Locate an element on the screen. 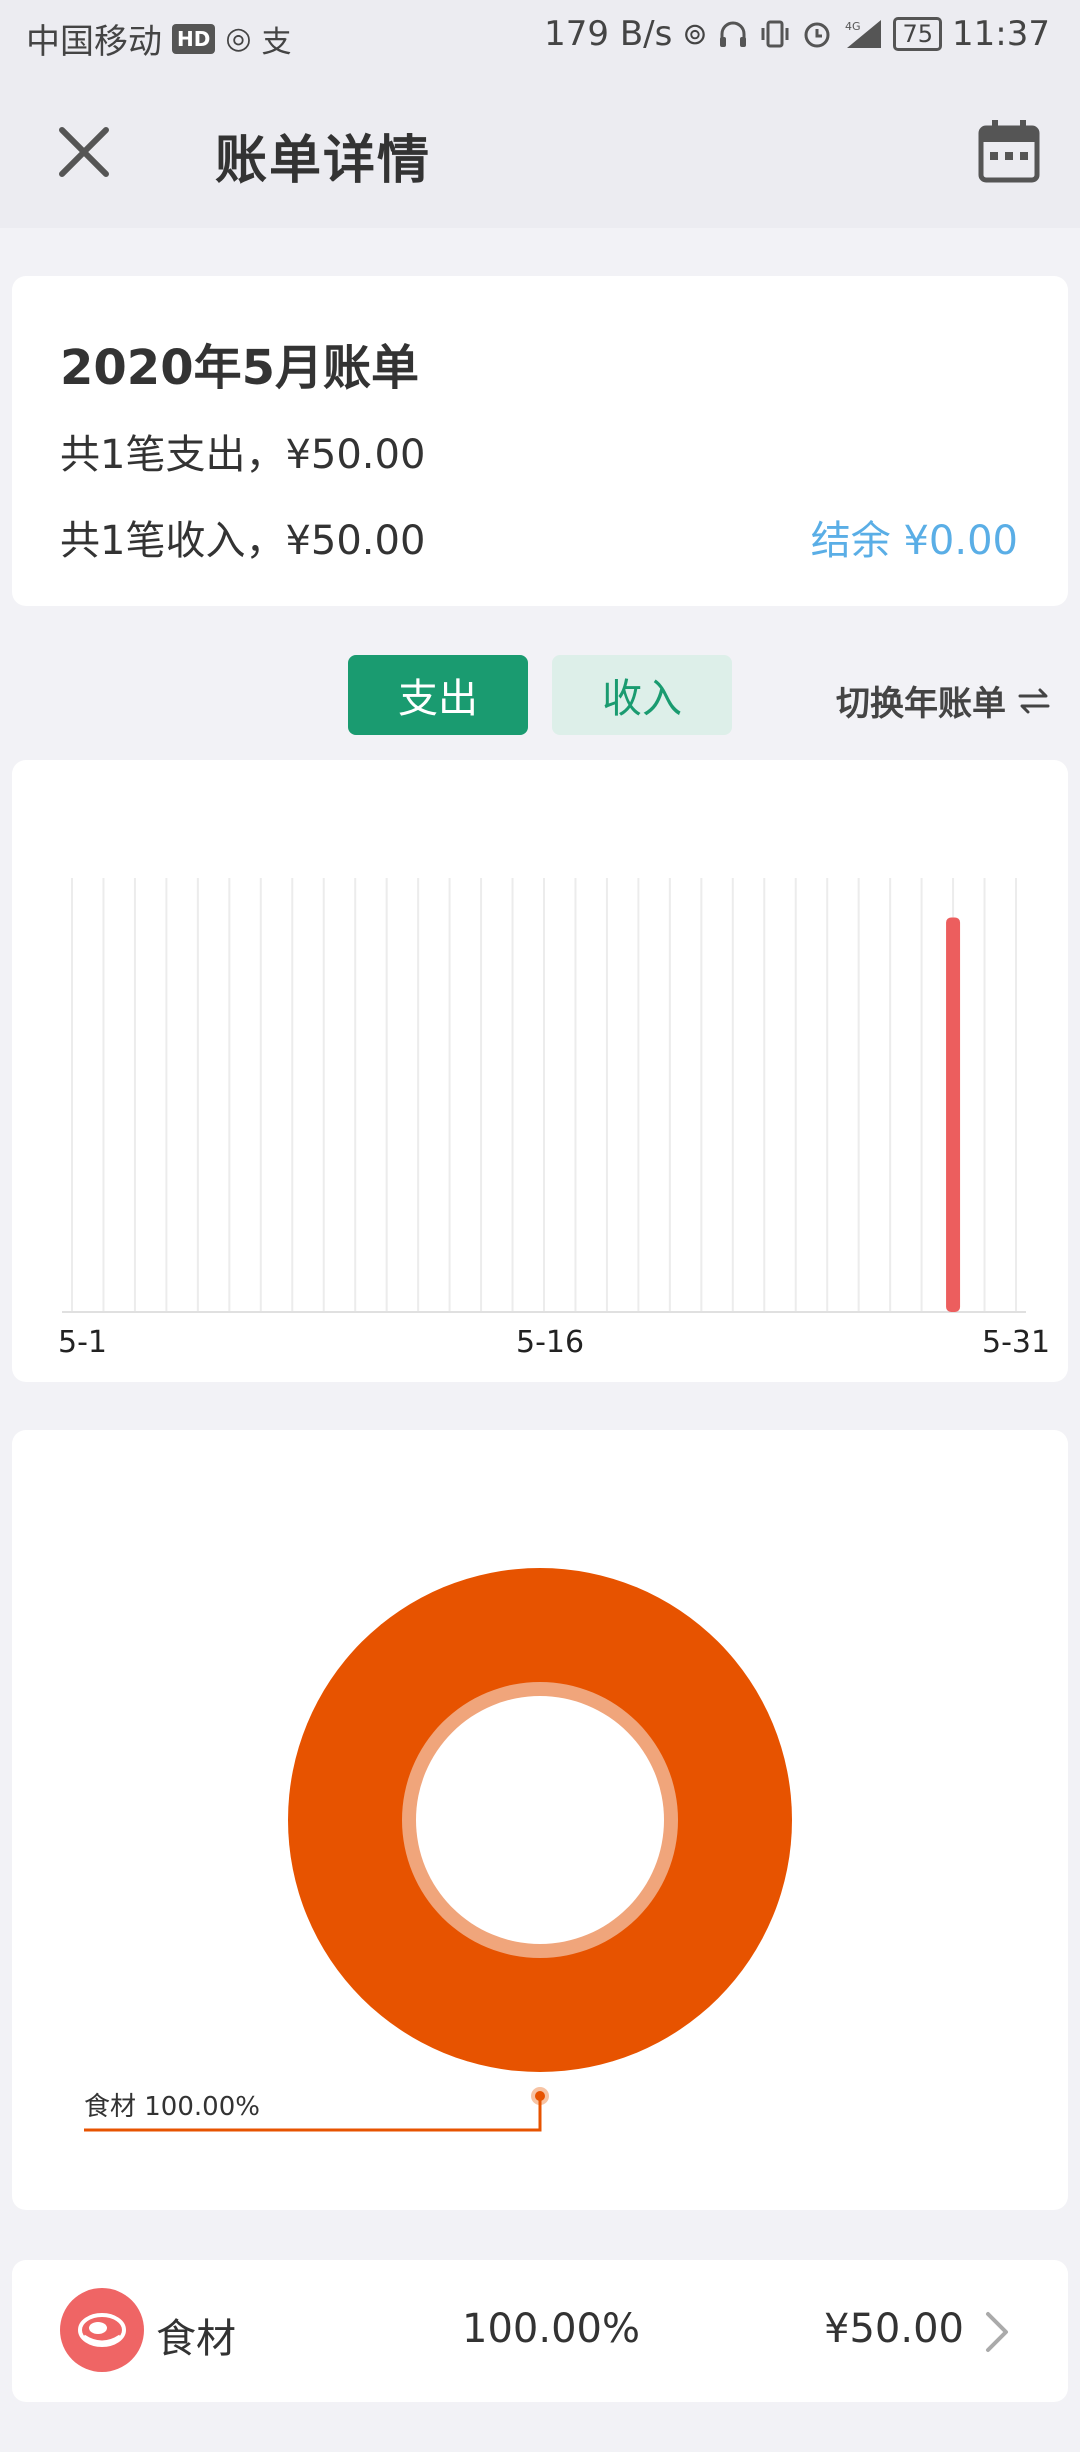 This screenshot has width=1080, height=2452. x-tick-label: 5-1 is located at coordinates (82, 1342).